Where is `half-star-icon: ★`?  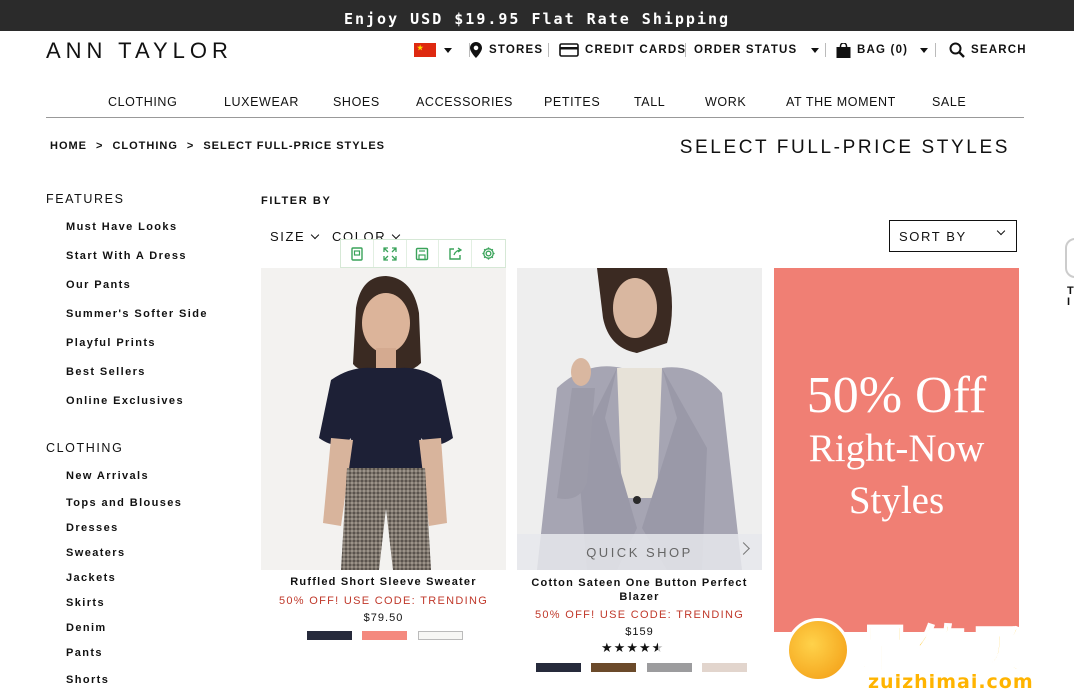
half-star-icon: ★ is located at coordinates (658, 647).